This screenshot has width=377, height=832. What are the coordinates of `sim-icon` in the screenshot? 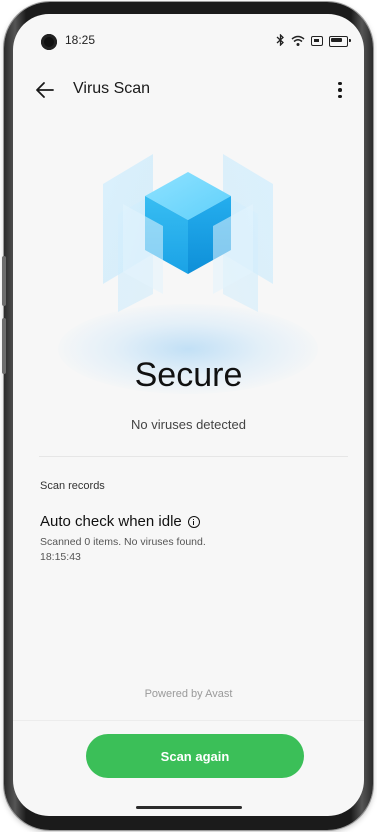 It's located at (317, 41).